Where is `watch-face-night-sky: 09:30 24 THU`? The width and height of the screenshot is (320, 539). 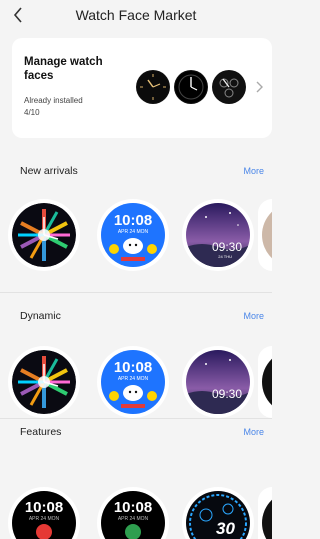 watch-face-night-sky: 09:30 24 THU is located at coordinates (218, 235).